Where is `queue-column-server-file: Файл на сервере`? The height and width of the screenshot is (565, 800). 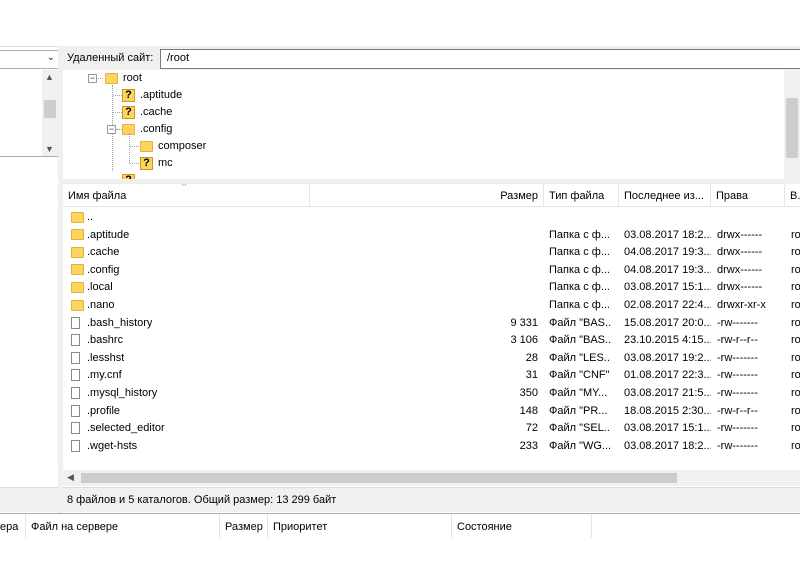
queue-column-server-file: Файл на сервере is located at coordinates (123, 526).